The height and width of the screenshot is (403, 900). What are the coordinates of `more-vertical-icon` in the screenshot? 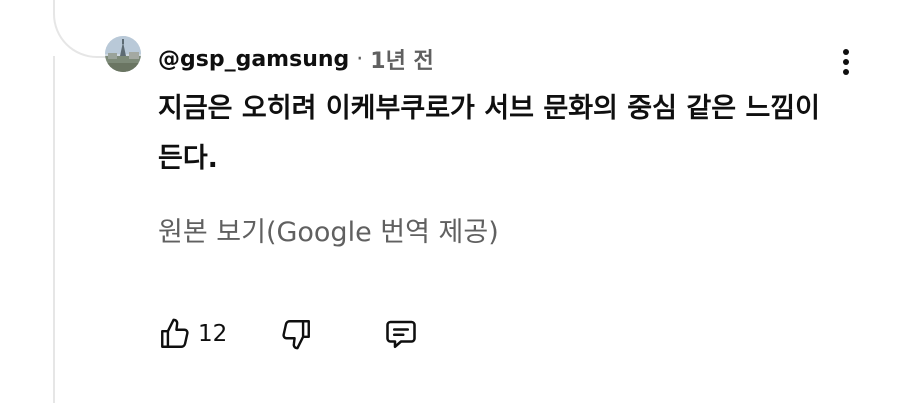 It's located at (846, 62).